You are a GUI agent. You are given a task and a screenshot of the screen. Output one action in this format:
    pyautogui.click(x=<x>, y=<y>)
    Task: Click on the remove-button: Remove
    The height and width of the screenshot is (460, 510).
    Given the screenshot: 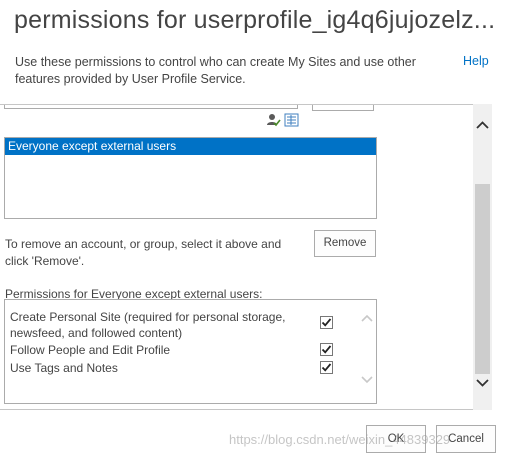 What is the action you would take?
    pyautogui.click(x=345, y=243)
    